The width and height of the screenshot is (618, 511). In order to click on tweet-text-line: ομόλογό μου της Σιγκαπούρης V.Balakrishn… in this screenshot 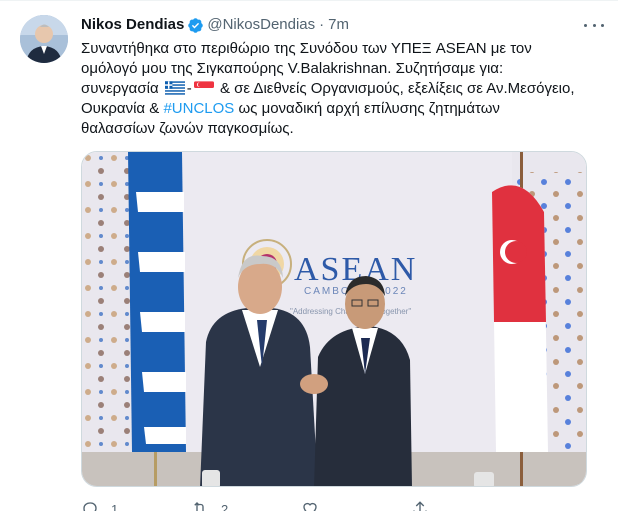, I will do `click(292, 68)`.